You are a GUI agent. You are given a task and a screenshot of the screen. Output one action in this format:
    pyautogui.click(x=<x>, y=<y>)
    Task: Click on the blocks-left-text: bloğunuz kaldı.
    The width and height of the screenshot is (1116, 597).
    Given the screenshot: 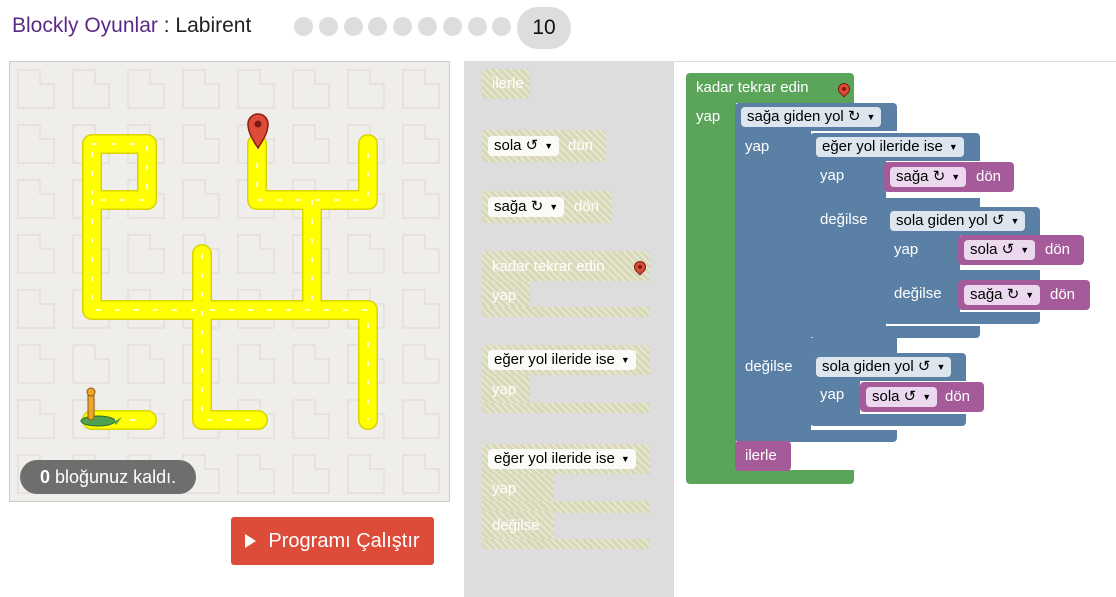 What is the action you would take?
    pyautogui.click(x=113, y=477)
    